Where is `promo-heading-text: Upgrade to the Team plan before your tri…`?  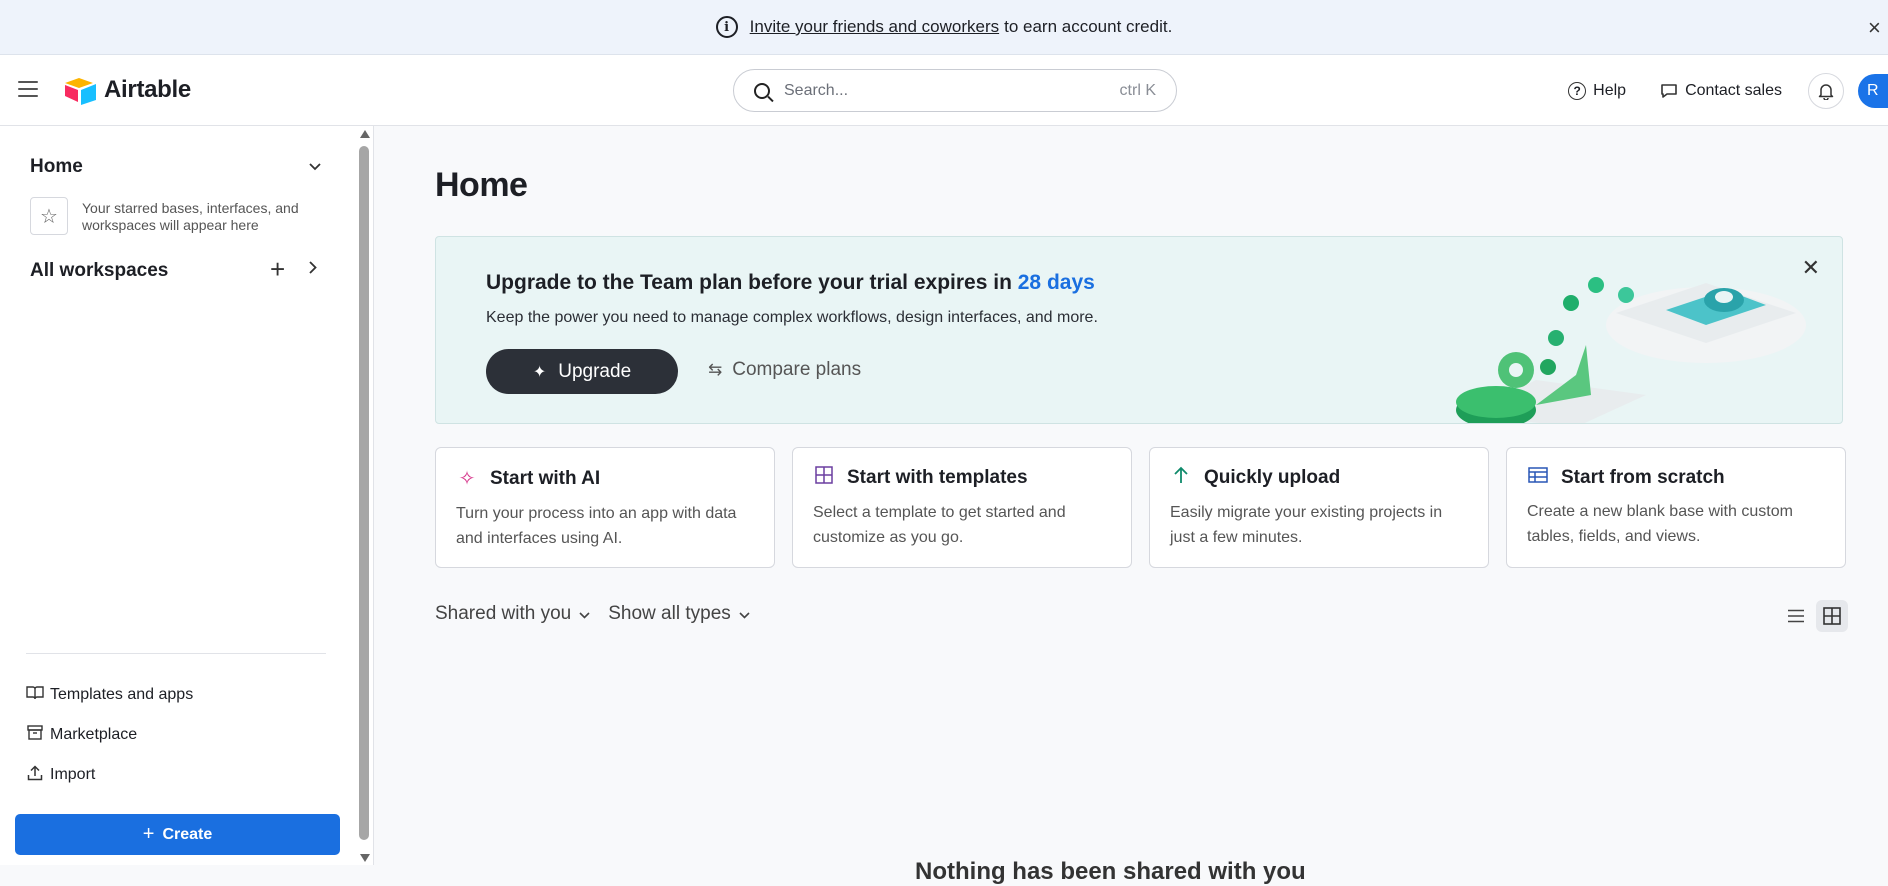
promo-heading-text: Upgrade to the Team plan before your tri… is located at coordinates (749, 282).